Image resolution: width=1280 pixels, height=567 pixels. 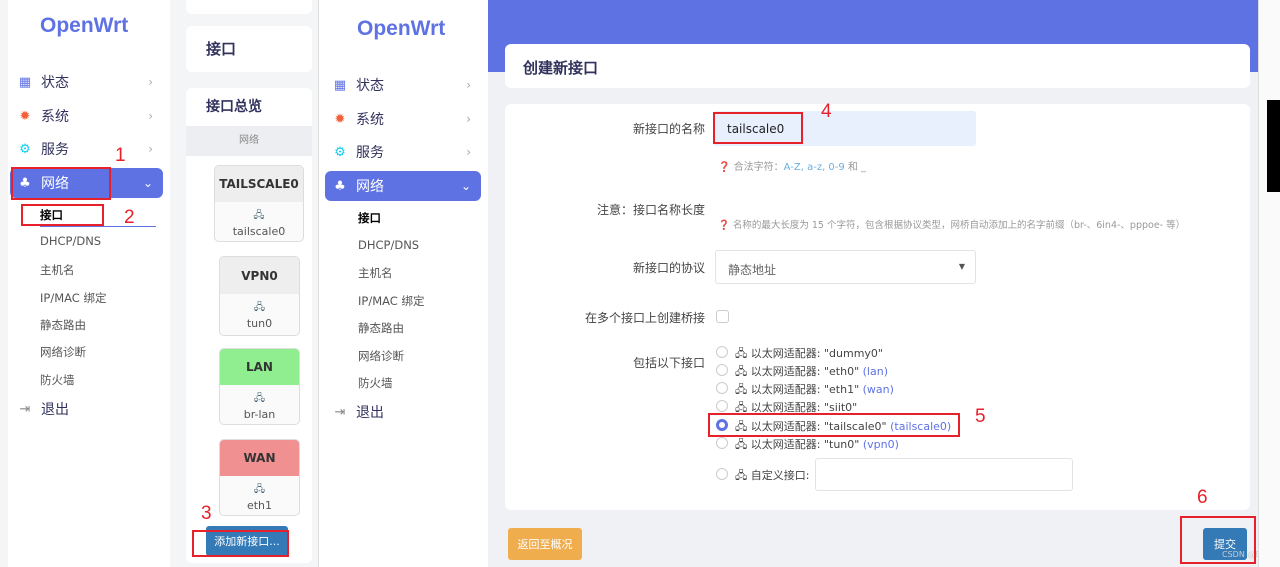 What do you see at coordinates (370, 187) in the screenshot?
I see `nav-label: 网络` at bounding box center [370, 187].